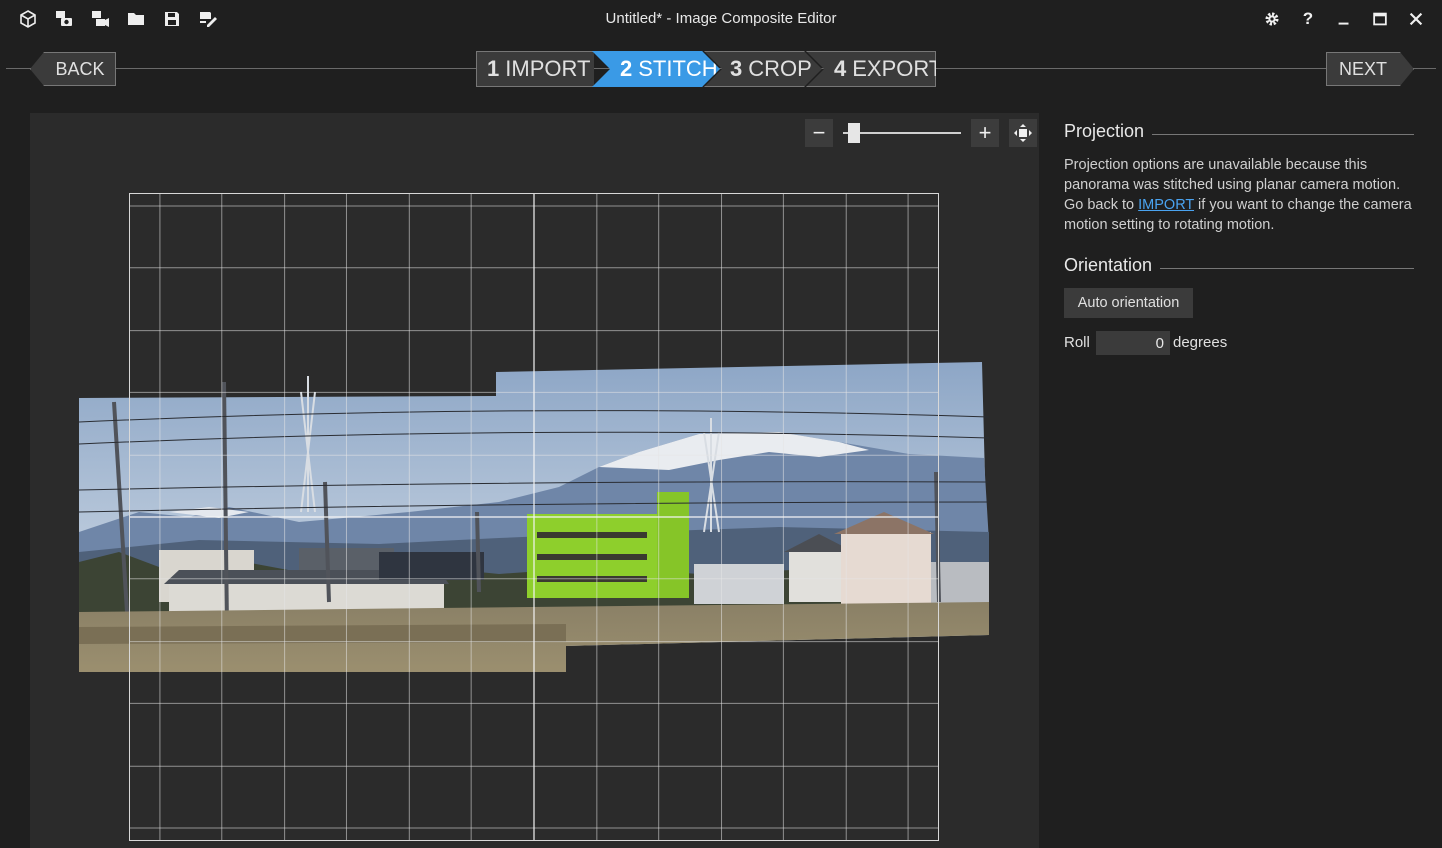 Image resolution: width=1442 pixels, height=848 pixels. Describe the element at coordinates (985, 133) in the screenshot. I see `zoom-in-button: +` at that location.